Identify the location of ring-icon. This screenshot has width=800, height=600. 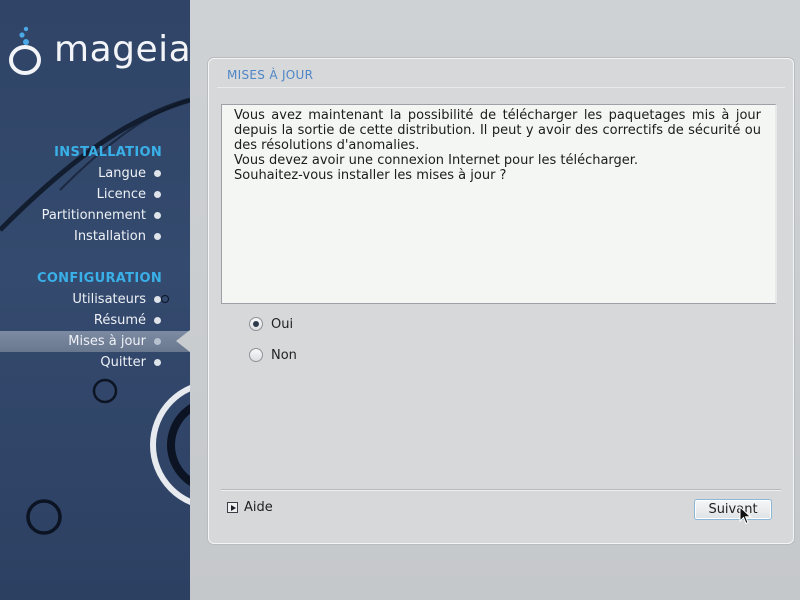
(165, 299).